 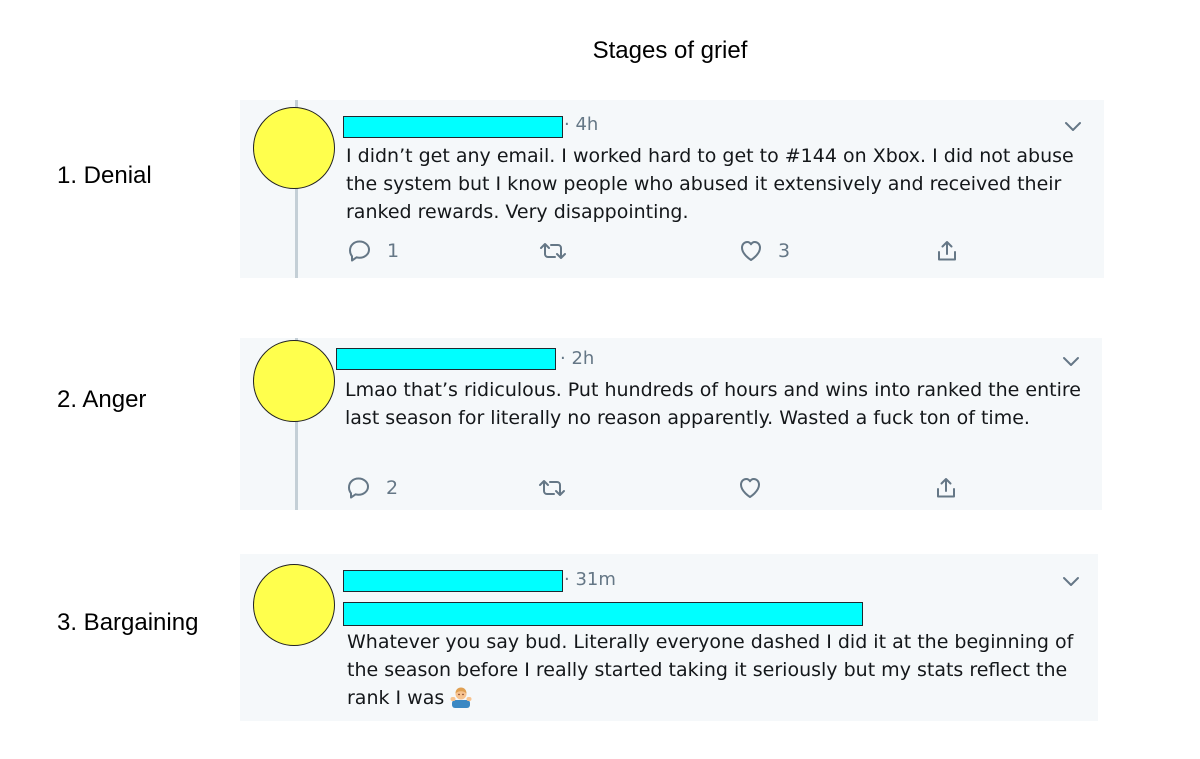 I want to click on reply-button: 1, so click(x=373, y=251).